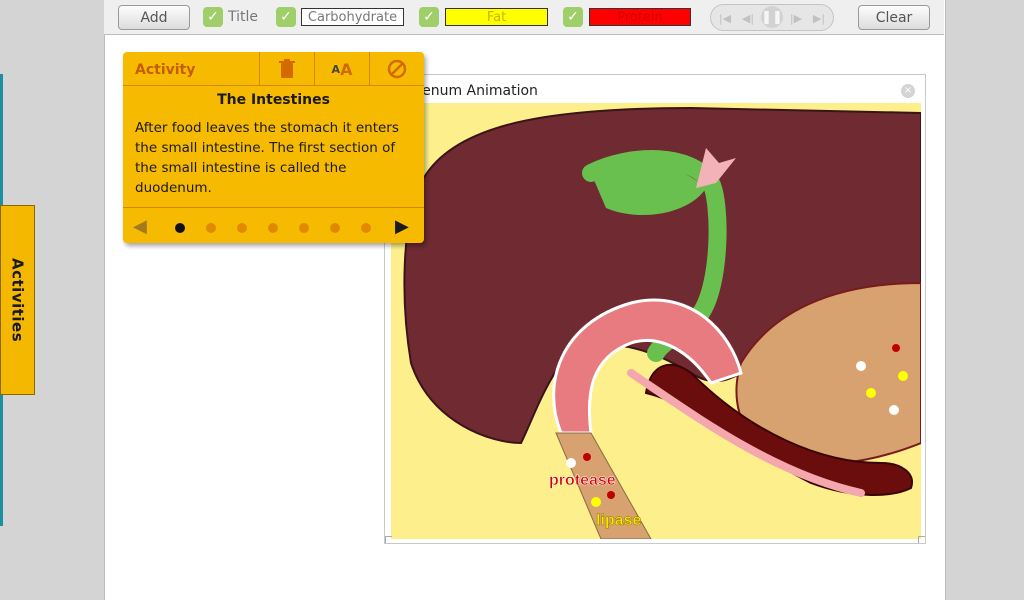 This screenshot has height=600, width=1024. What do you see at coordinates (819, 18) in the screenshot?
I see `last-icon: ▶|` at bounding box center [819, 18].